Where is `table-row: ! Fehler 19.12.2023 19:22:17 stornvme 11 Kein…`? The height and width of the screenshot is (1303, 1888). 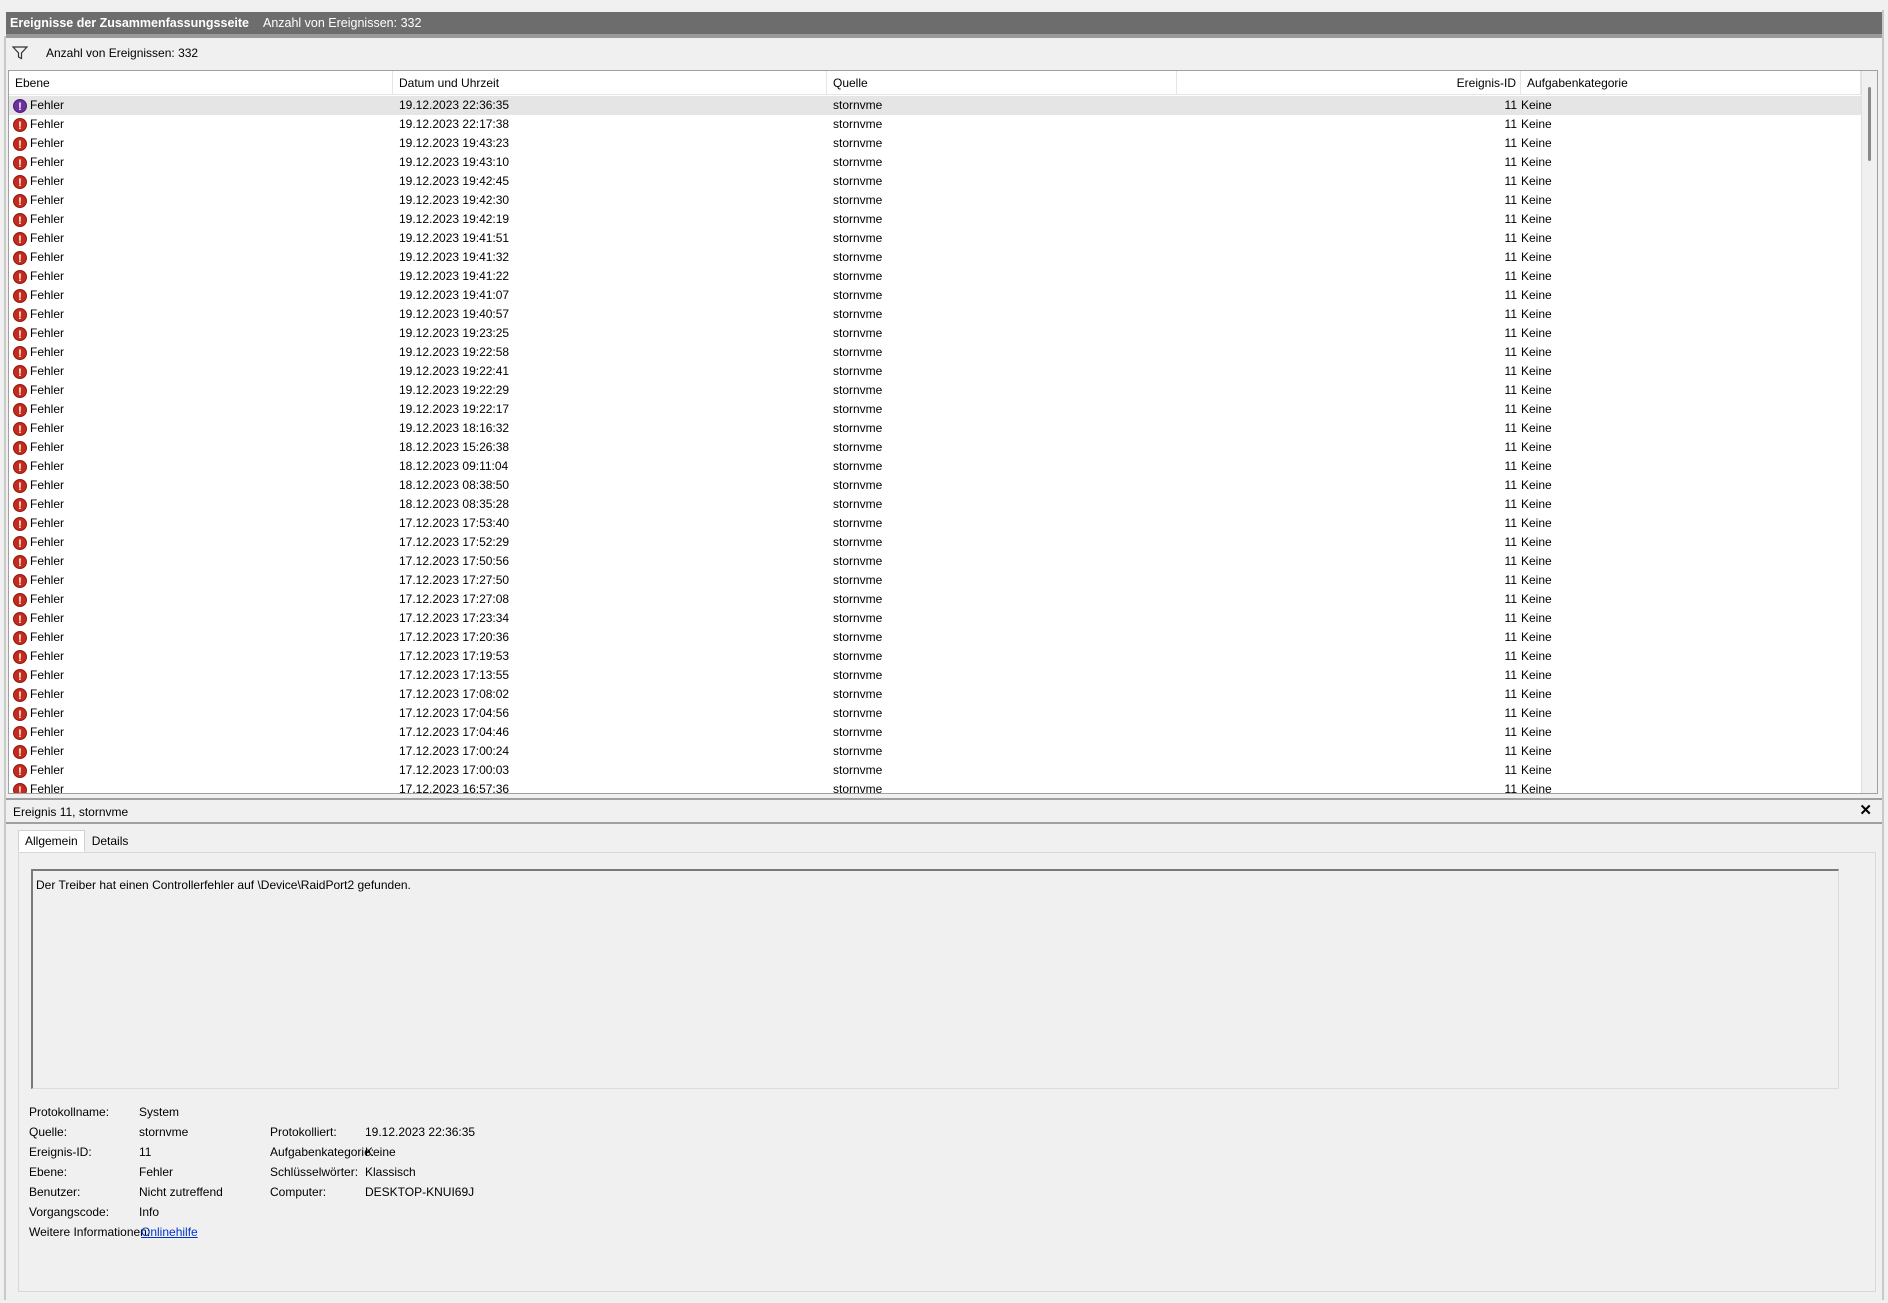
table-row: ! Fehler 19.12.2023 19:22:17 stornvme 11 Kein… is located at coordinates (935, 409).